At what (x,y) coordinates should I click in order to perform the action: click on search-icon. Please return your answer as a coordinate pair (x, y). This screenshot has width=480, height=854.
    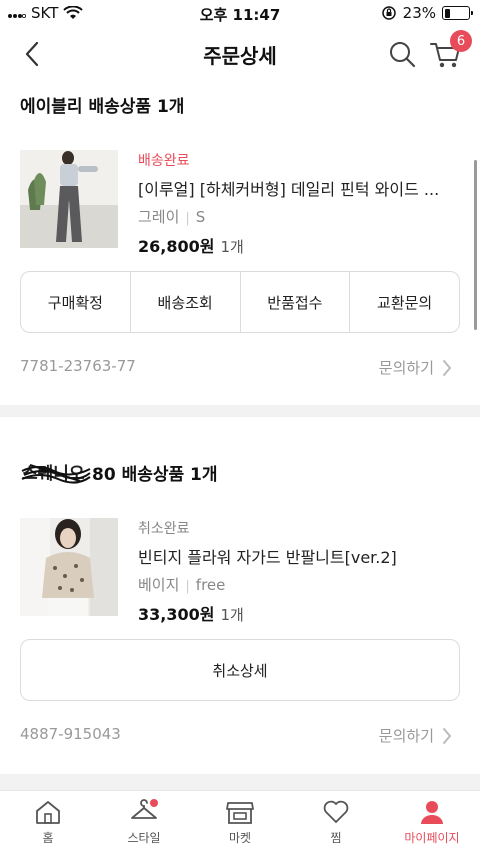
    Looking at the image, I should click on (403, 55).